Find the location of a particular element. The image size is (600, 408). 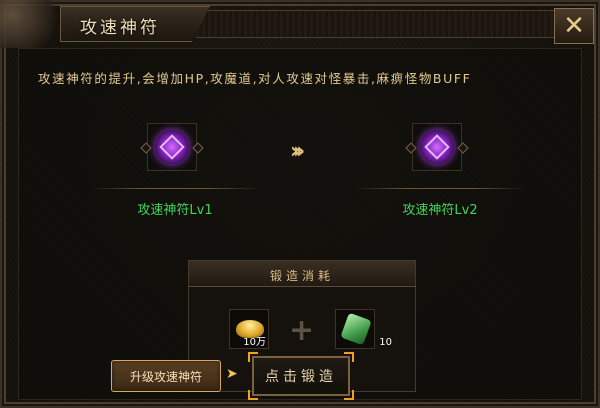

close-button: ✕ is located at coordinates (574, 26).